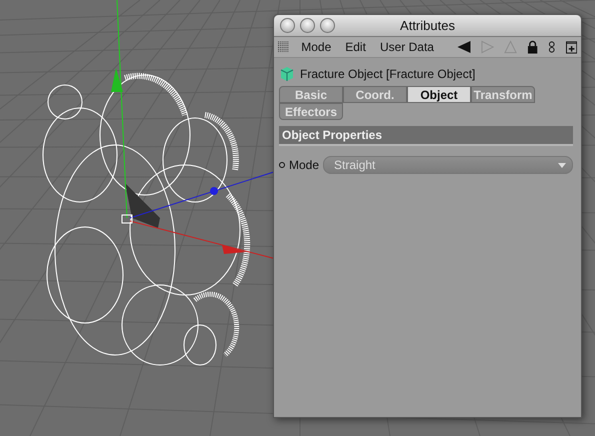 Image resolution: width=595 pixels, height=436 pixels. Describe the element at coordinates (503, 94) in the screenshot. I see `tab: Transform` at that location.